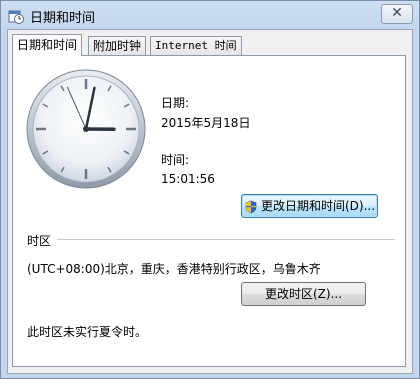 This screenshot has width=420, height=379. Describe the element at coordinates (196, 45) in the screenshot. I see `tab-internet-time: Internet 时间` at that location.